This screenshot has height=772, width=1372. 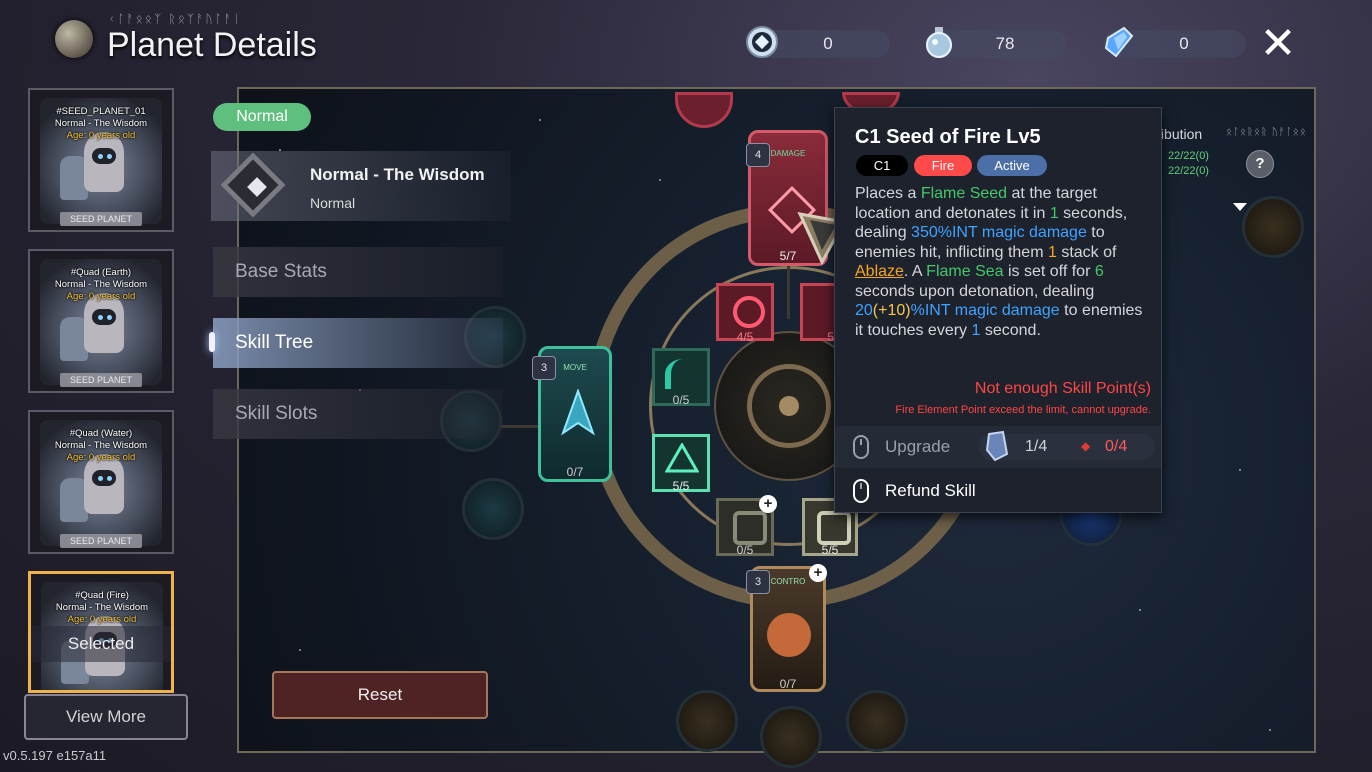 I want to click on skill-node-fire: 4/5, so click(x=745, y=313).